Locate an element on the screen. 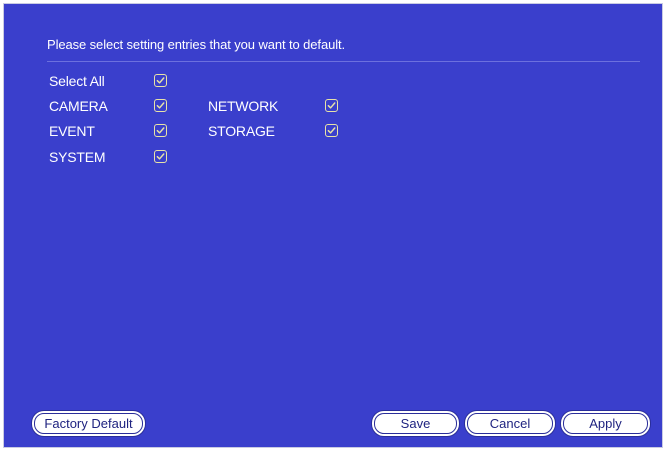 This screenshot has height=453, width=668. network-checkbox is located at coordinates (331, 105).